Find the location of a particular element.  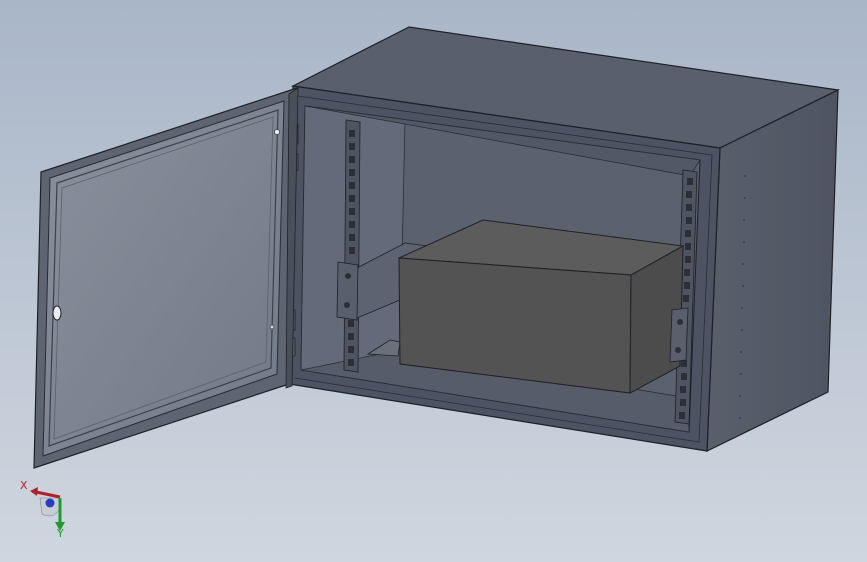

triad-y-label: Y is located at coordinates (60, 533).